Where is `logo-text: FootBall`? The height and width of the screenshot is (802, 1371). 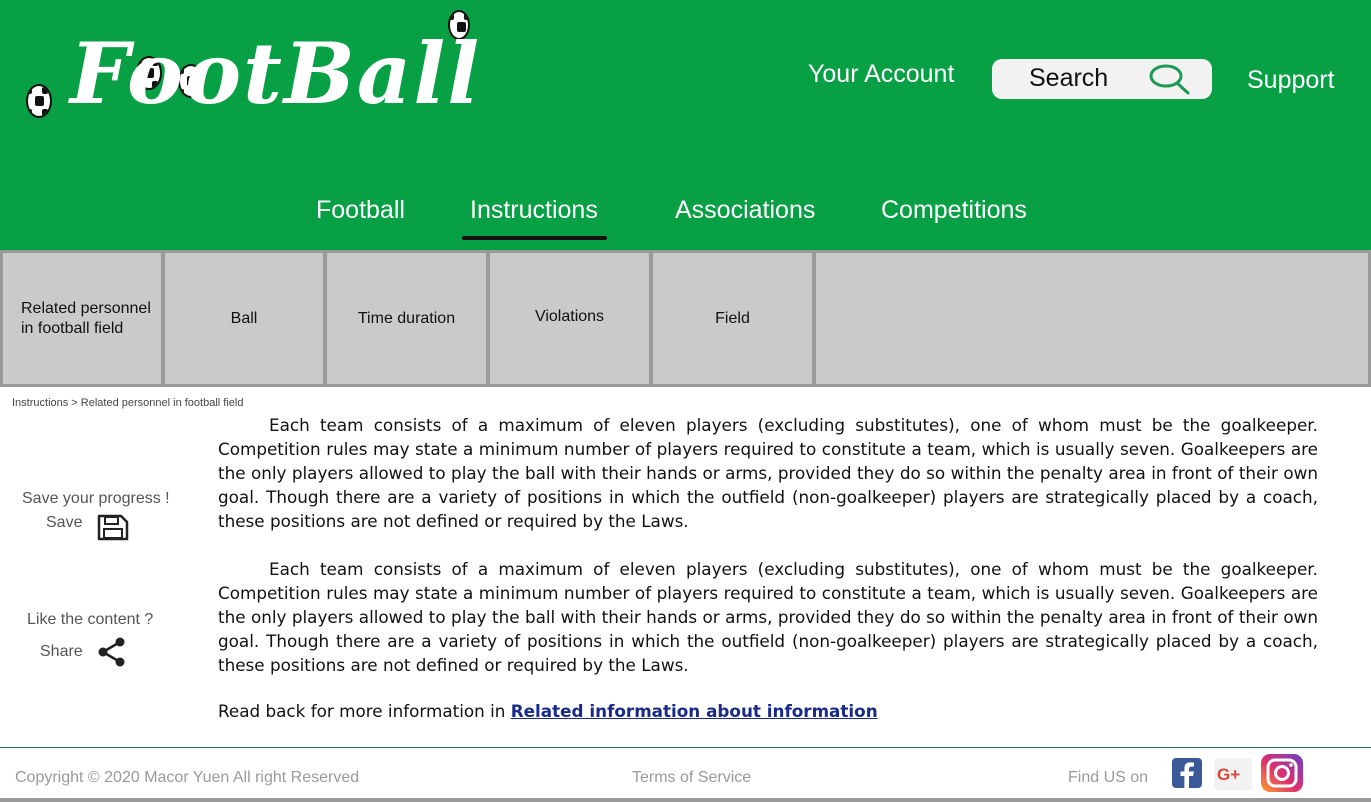 logo-text: FootBall is located at coordinates (276, 73).